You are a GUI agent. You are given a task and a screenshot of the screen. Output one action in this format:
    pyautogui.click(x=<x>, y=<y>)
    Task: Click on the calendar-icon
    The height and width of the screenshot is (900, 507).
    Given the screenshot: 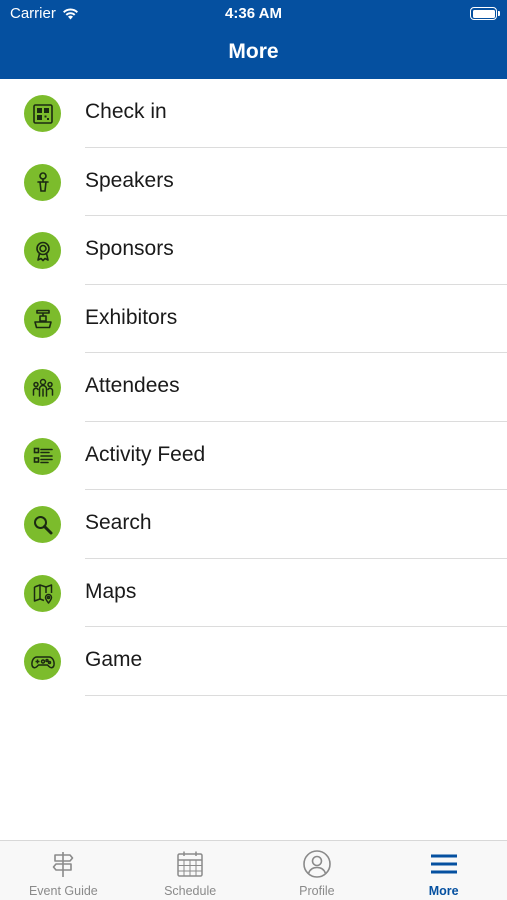 What is the action you would take?
    pyautogui.click(x=190, y=864)
    